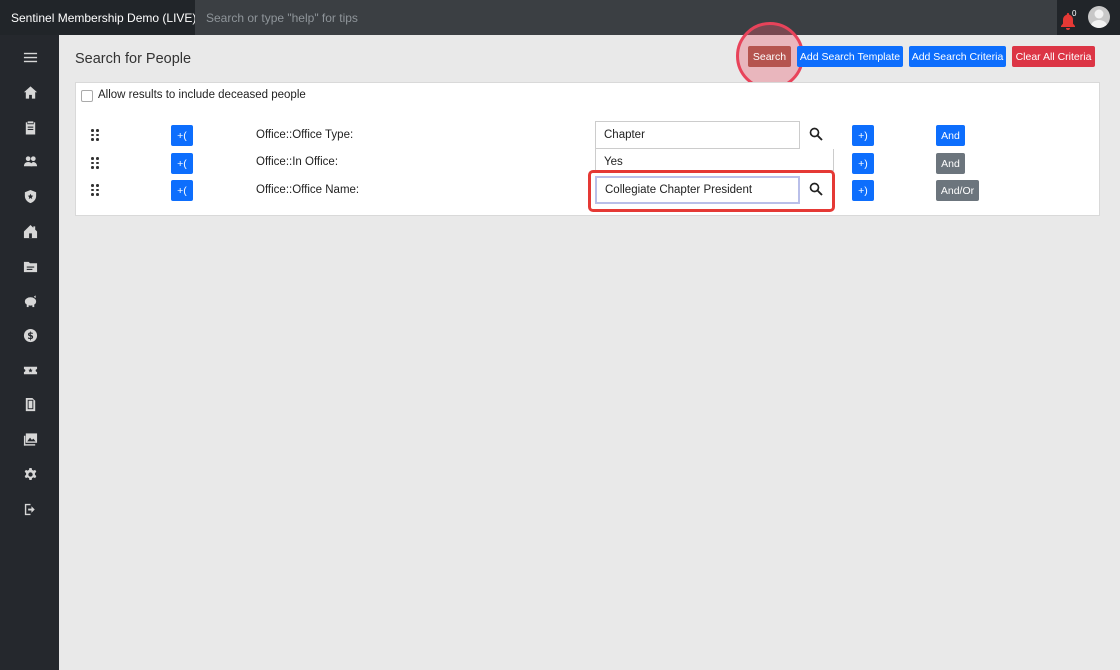 The image size is (1120, 670). Describe the element at coordinates (30, 439) in the screenshot. I see `images-icon` at that location.